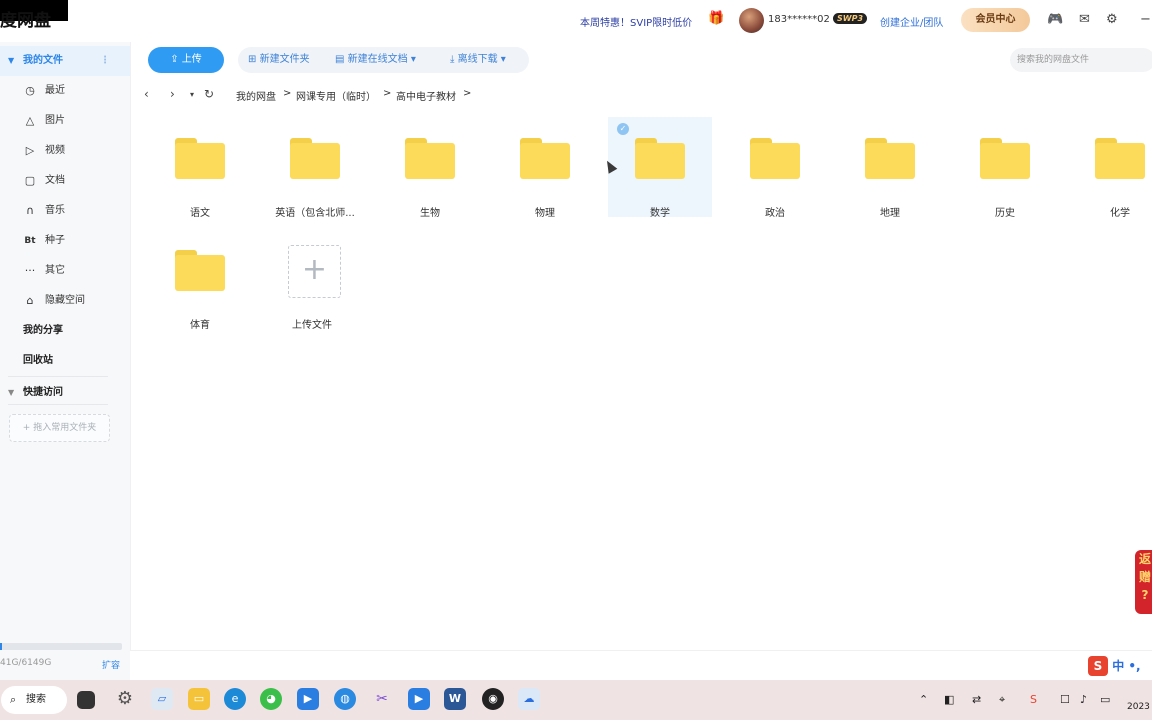  What do you see at coordinates (1110, 168) in the screenshot?
I see `folder-item: 化学` at bounding box center [1110, 168].